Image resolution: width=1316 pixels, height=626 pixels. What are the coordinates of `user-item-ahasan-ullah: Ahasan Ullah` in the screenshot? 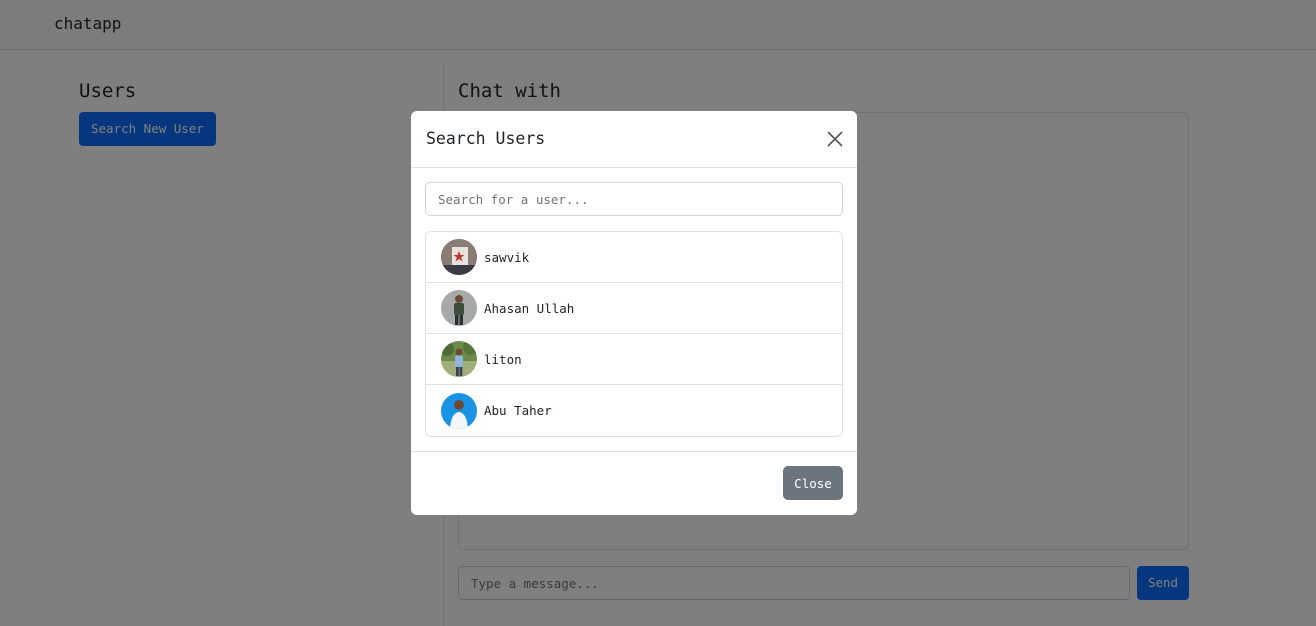 It's located at (634, 308).